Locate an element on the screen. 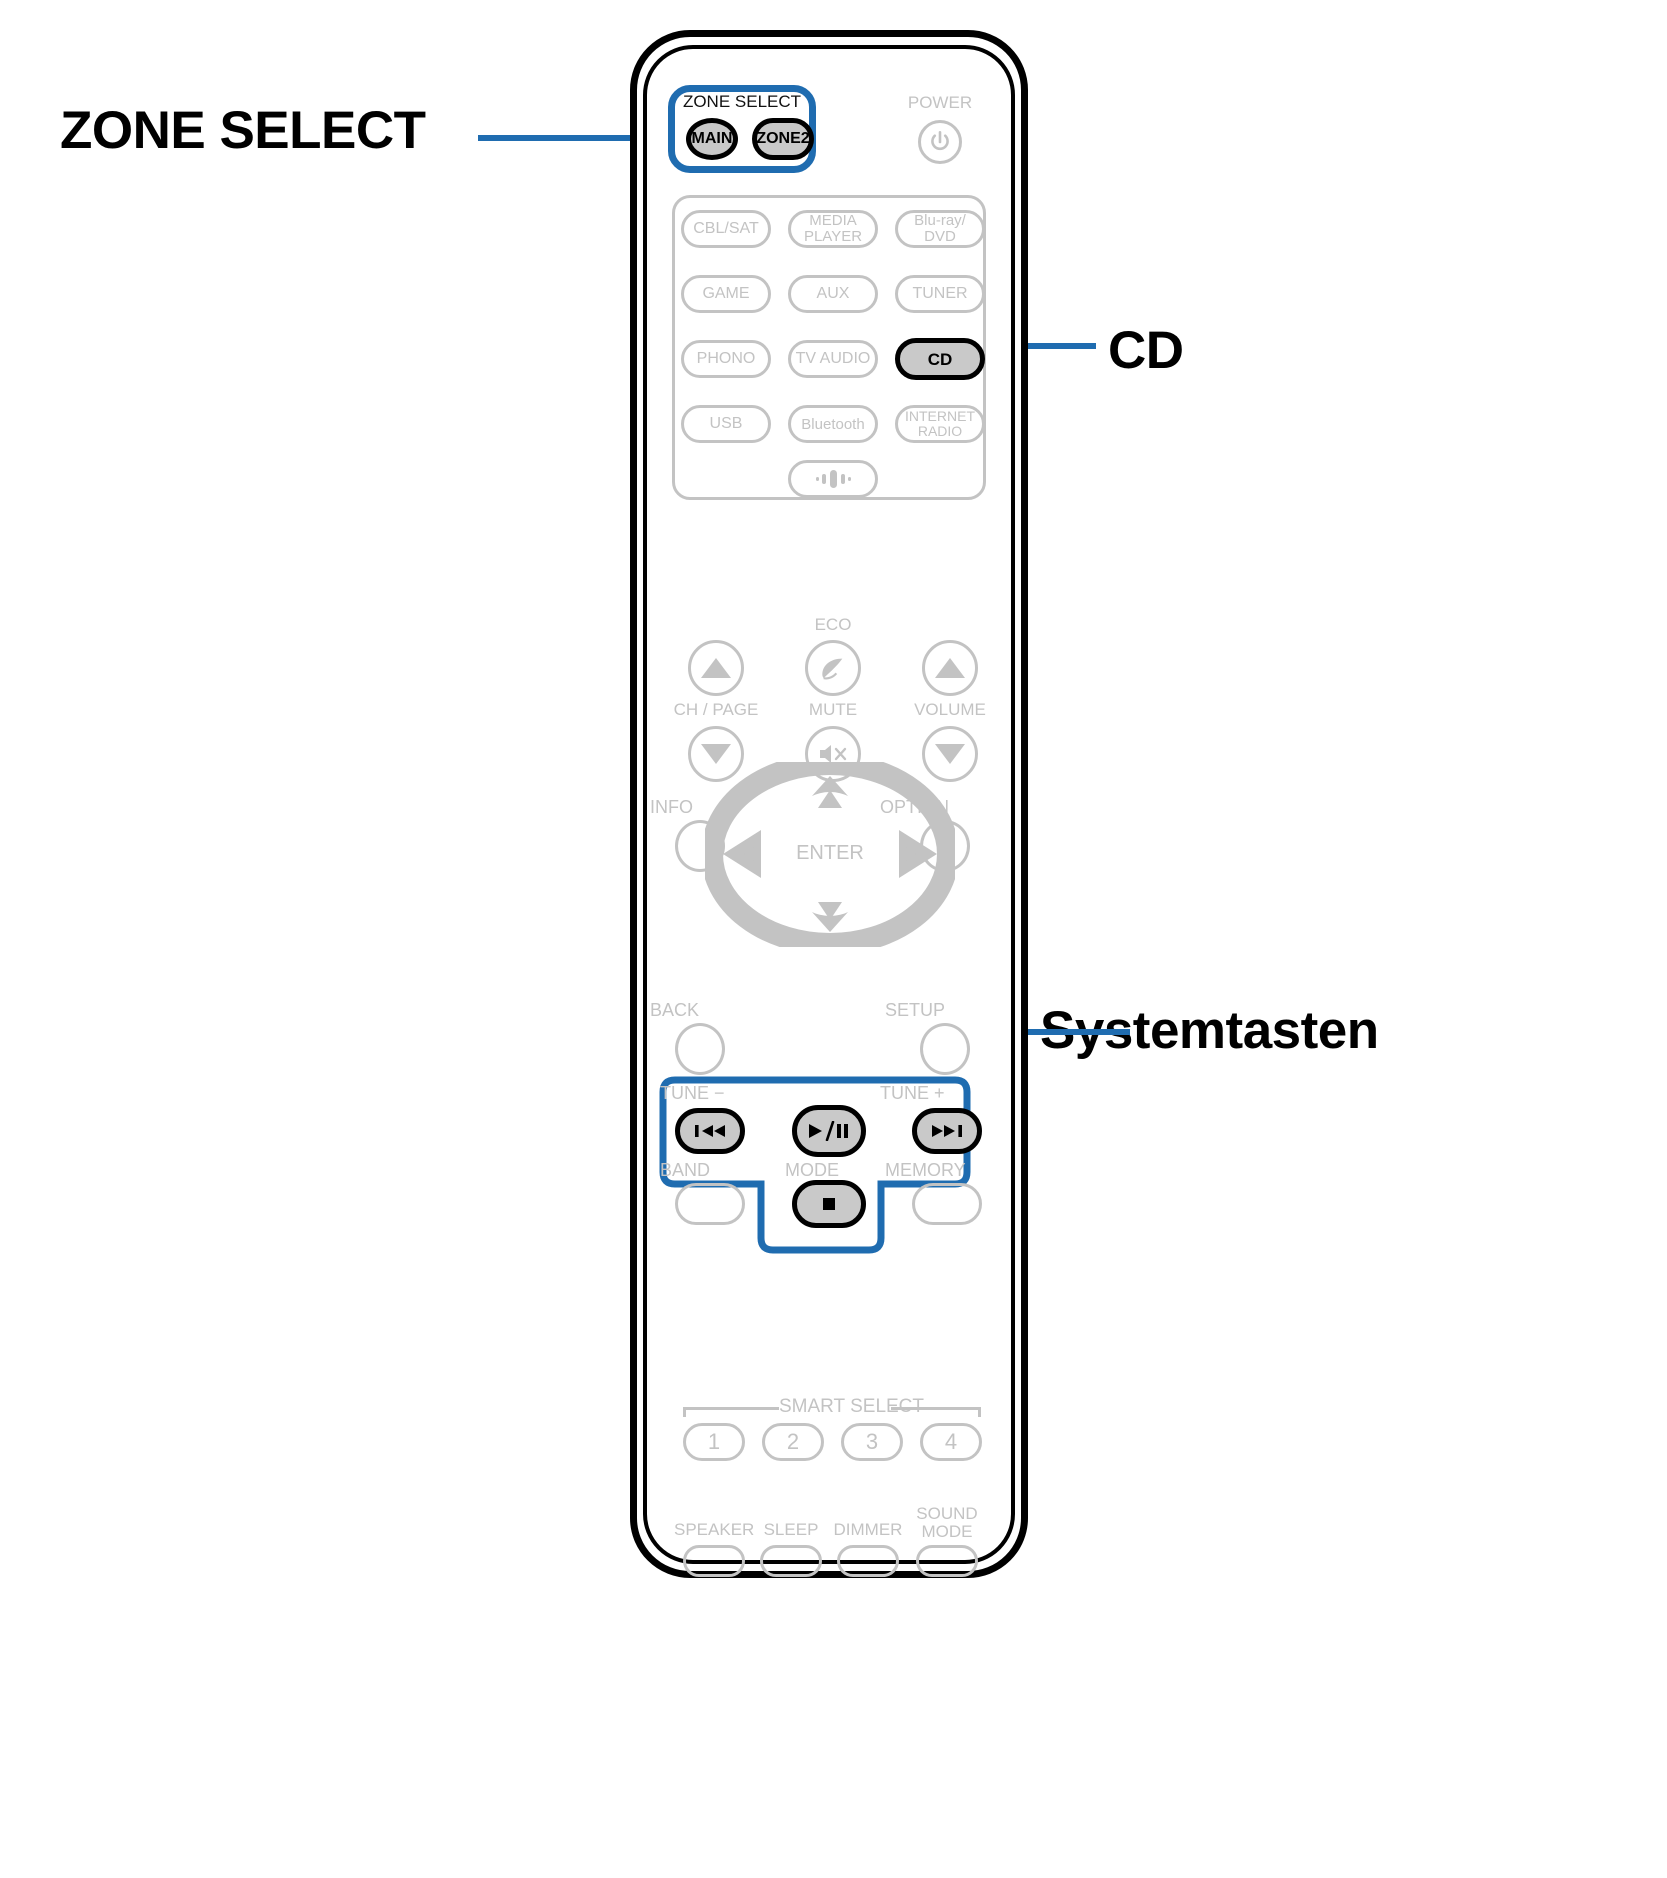 This screenshot has height=1878, width=1667. smart-select-group-label: SMART SELECT is located at coordinates (852, 1406).